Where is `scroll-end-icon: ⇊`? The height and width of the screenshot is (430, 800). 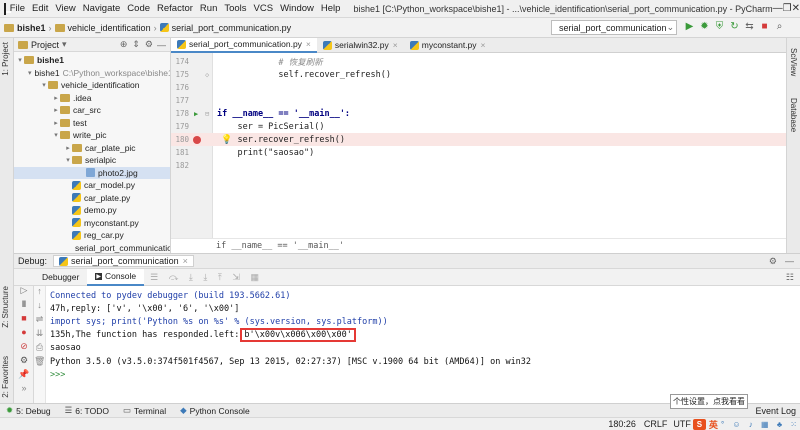
scroll-end-icon: ⇊ is located at coordinates (39, 335).